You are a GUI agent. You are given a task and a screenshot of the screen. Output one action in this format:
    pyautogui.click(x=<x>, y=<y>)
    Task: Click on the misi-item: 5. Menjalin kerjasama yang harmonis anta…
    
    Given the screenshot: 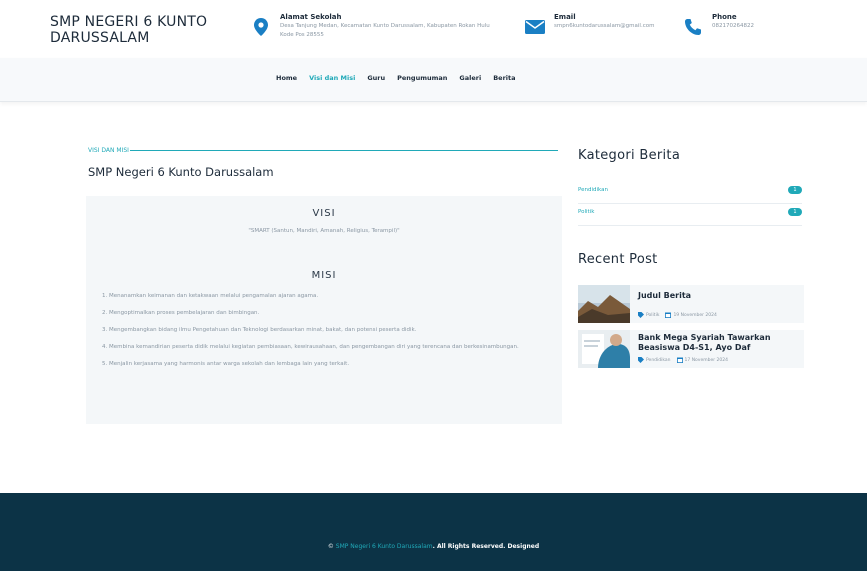 What is the action you would take?
    pyautogui.click(x=226, y=364)
    